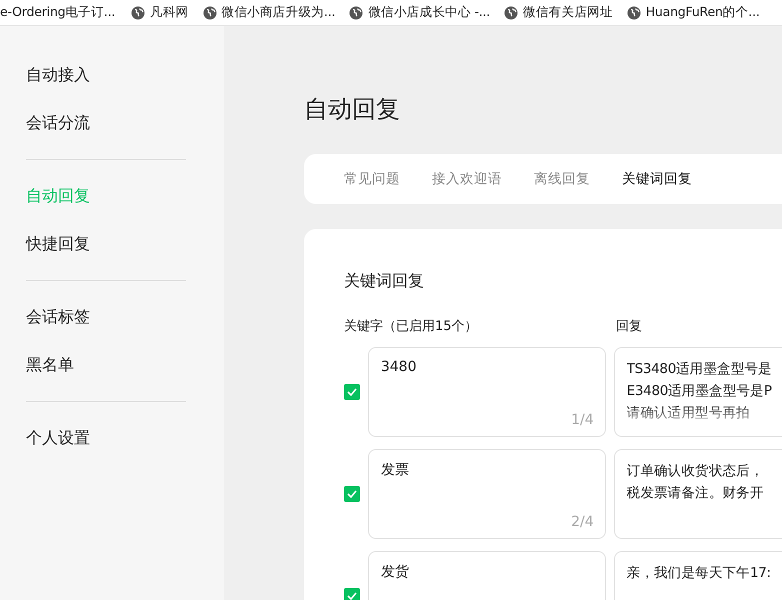 This screenshot has height=600, width=782. I want to click on tab: 离线回复, so click(562, 179).